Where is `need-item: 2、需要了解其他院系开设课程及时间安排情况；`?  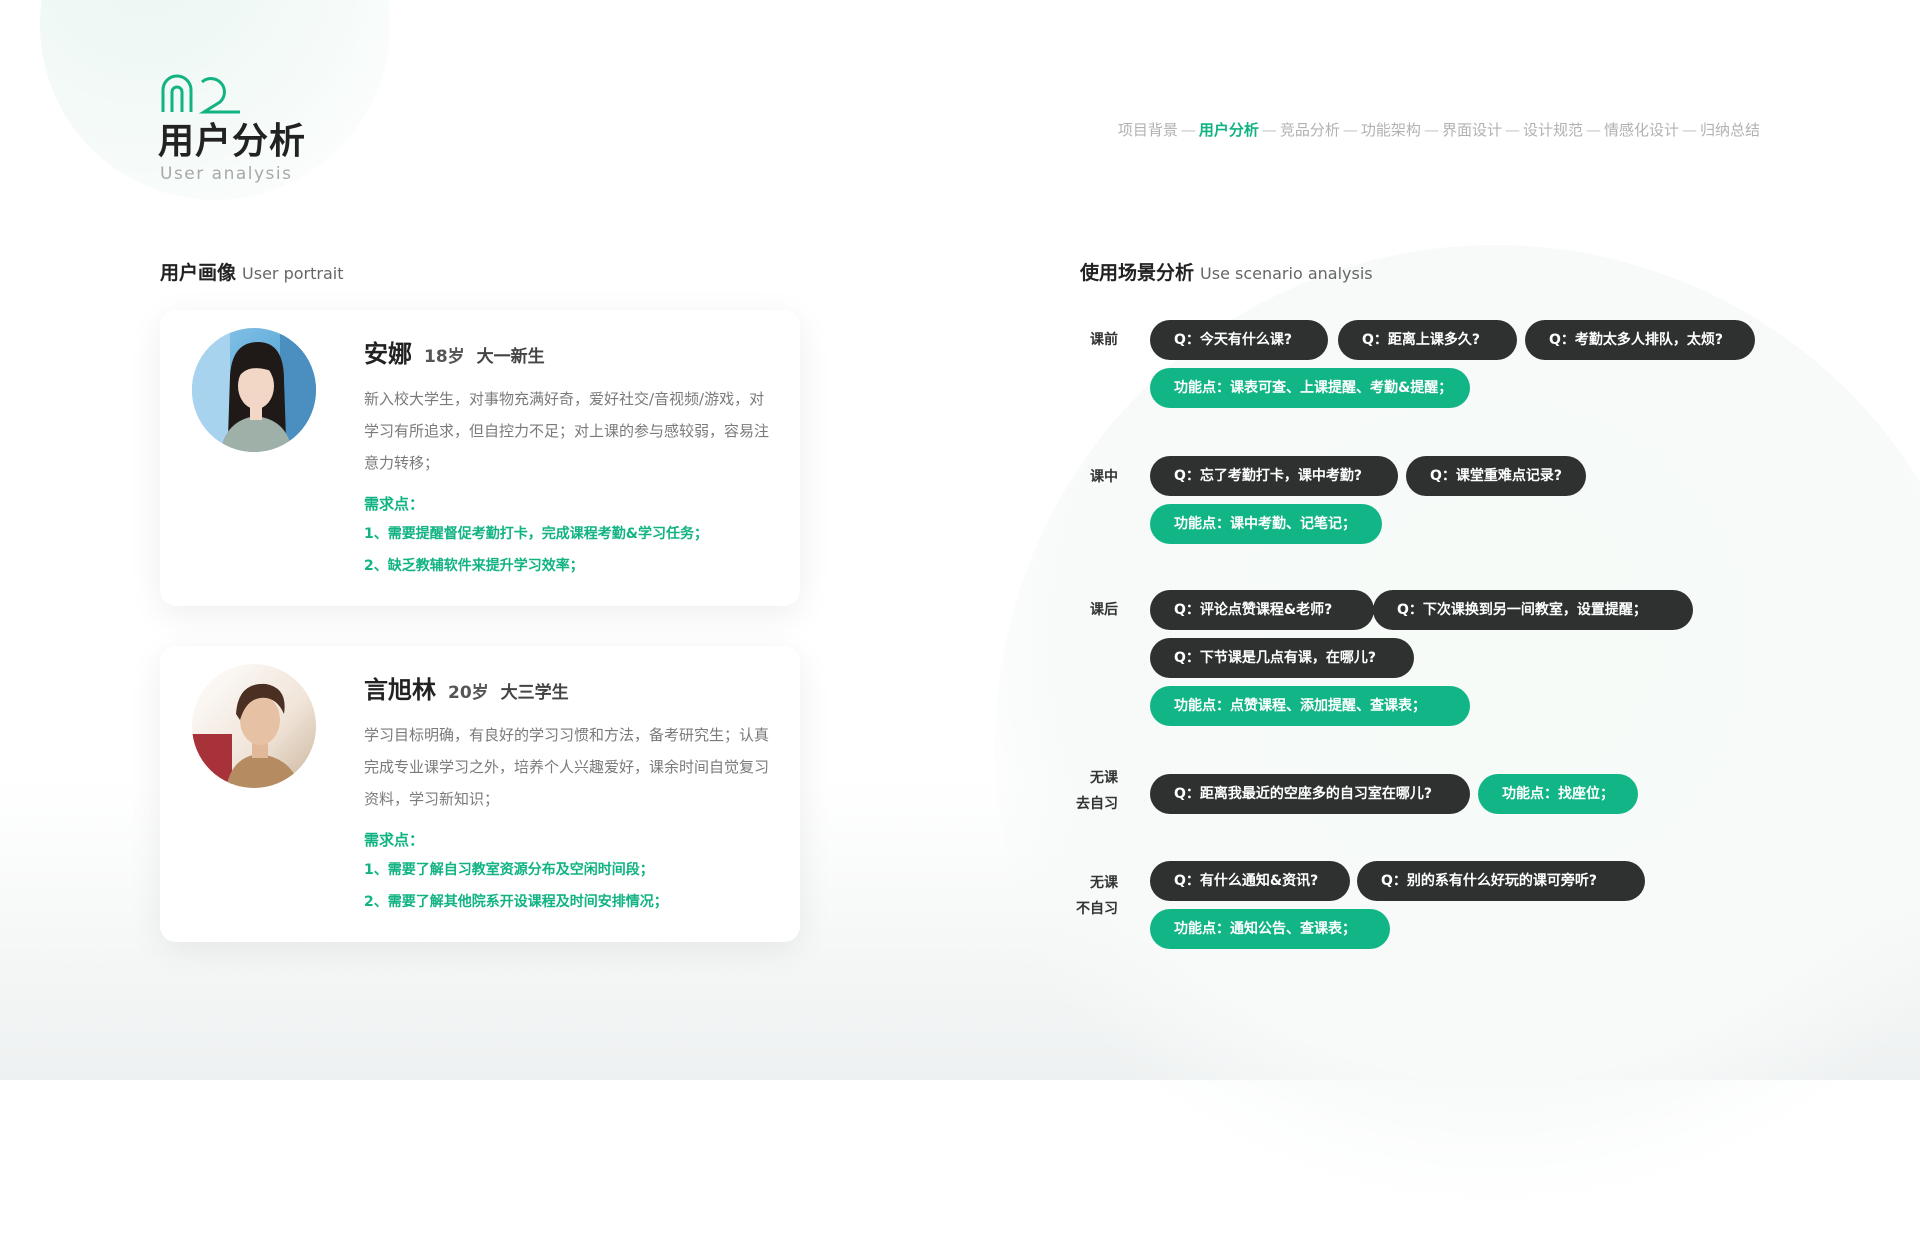
need-item: 2、需要了解其他院系开设课程及时间安排情况； is located at coordinates (516, 902).